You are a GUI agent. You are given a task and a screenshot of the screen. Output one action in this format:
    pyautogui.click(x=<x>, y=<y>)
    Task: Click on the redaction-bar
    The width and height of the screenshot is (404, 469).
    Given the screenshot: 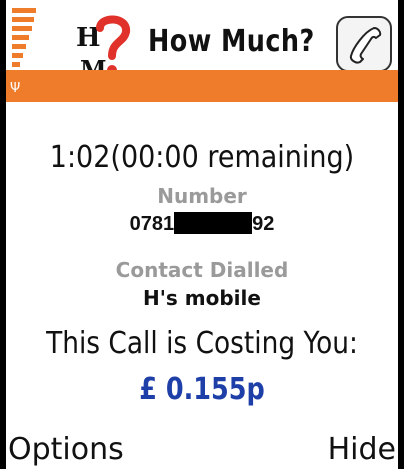 What is the action you would take?
    pyautogui.click(x=213, y=223)
    